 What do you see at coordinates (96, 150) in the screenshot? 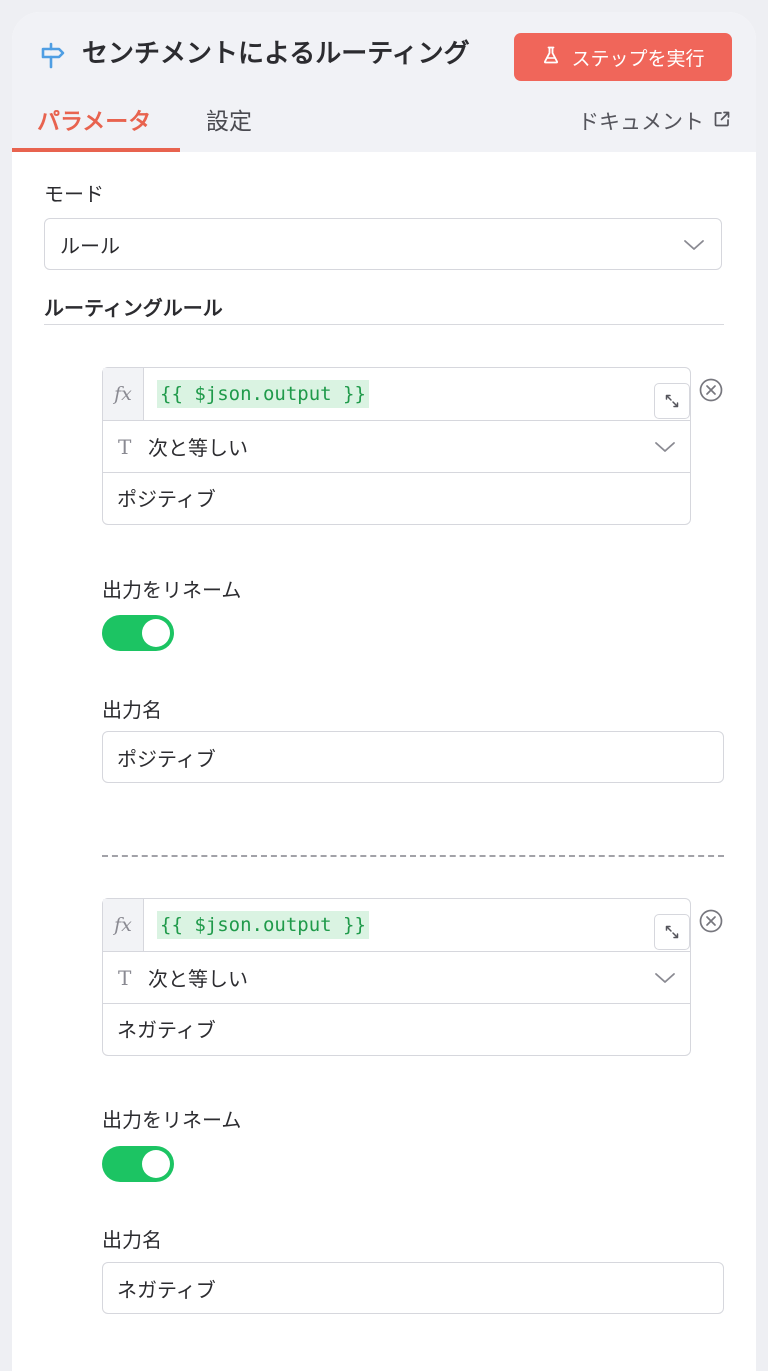
I see `active-tab-indicator` at bounding box center [96, 150].